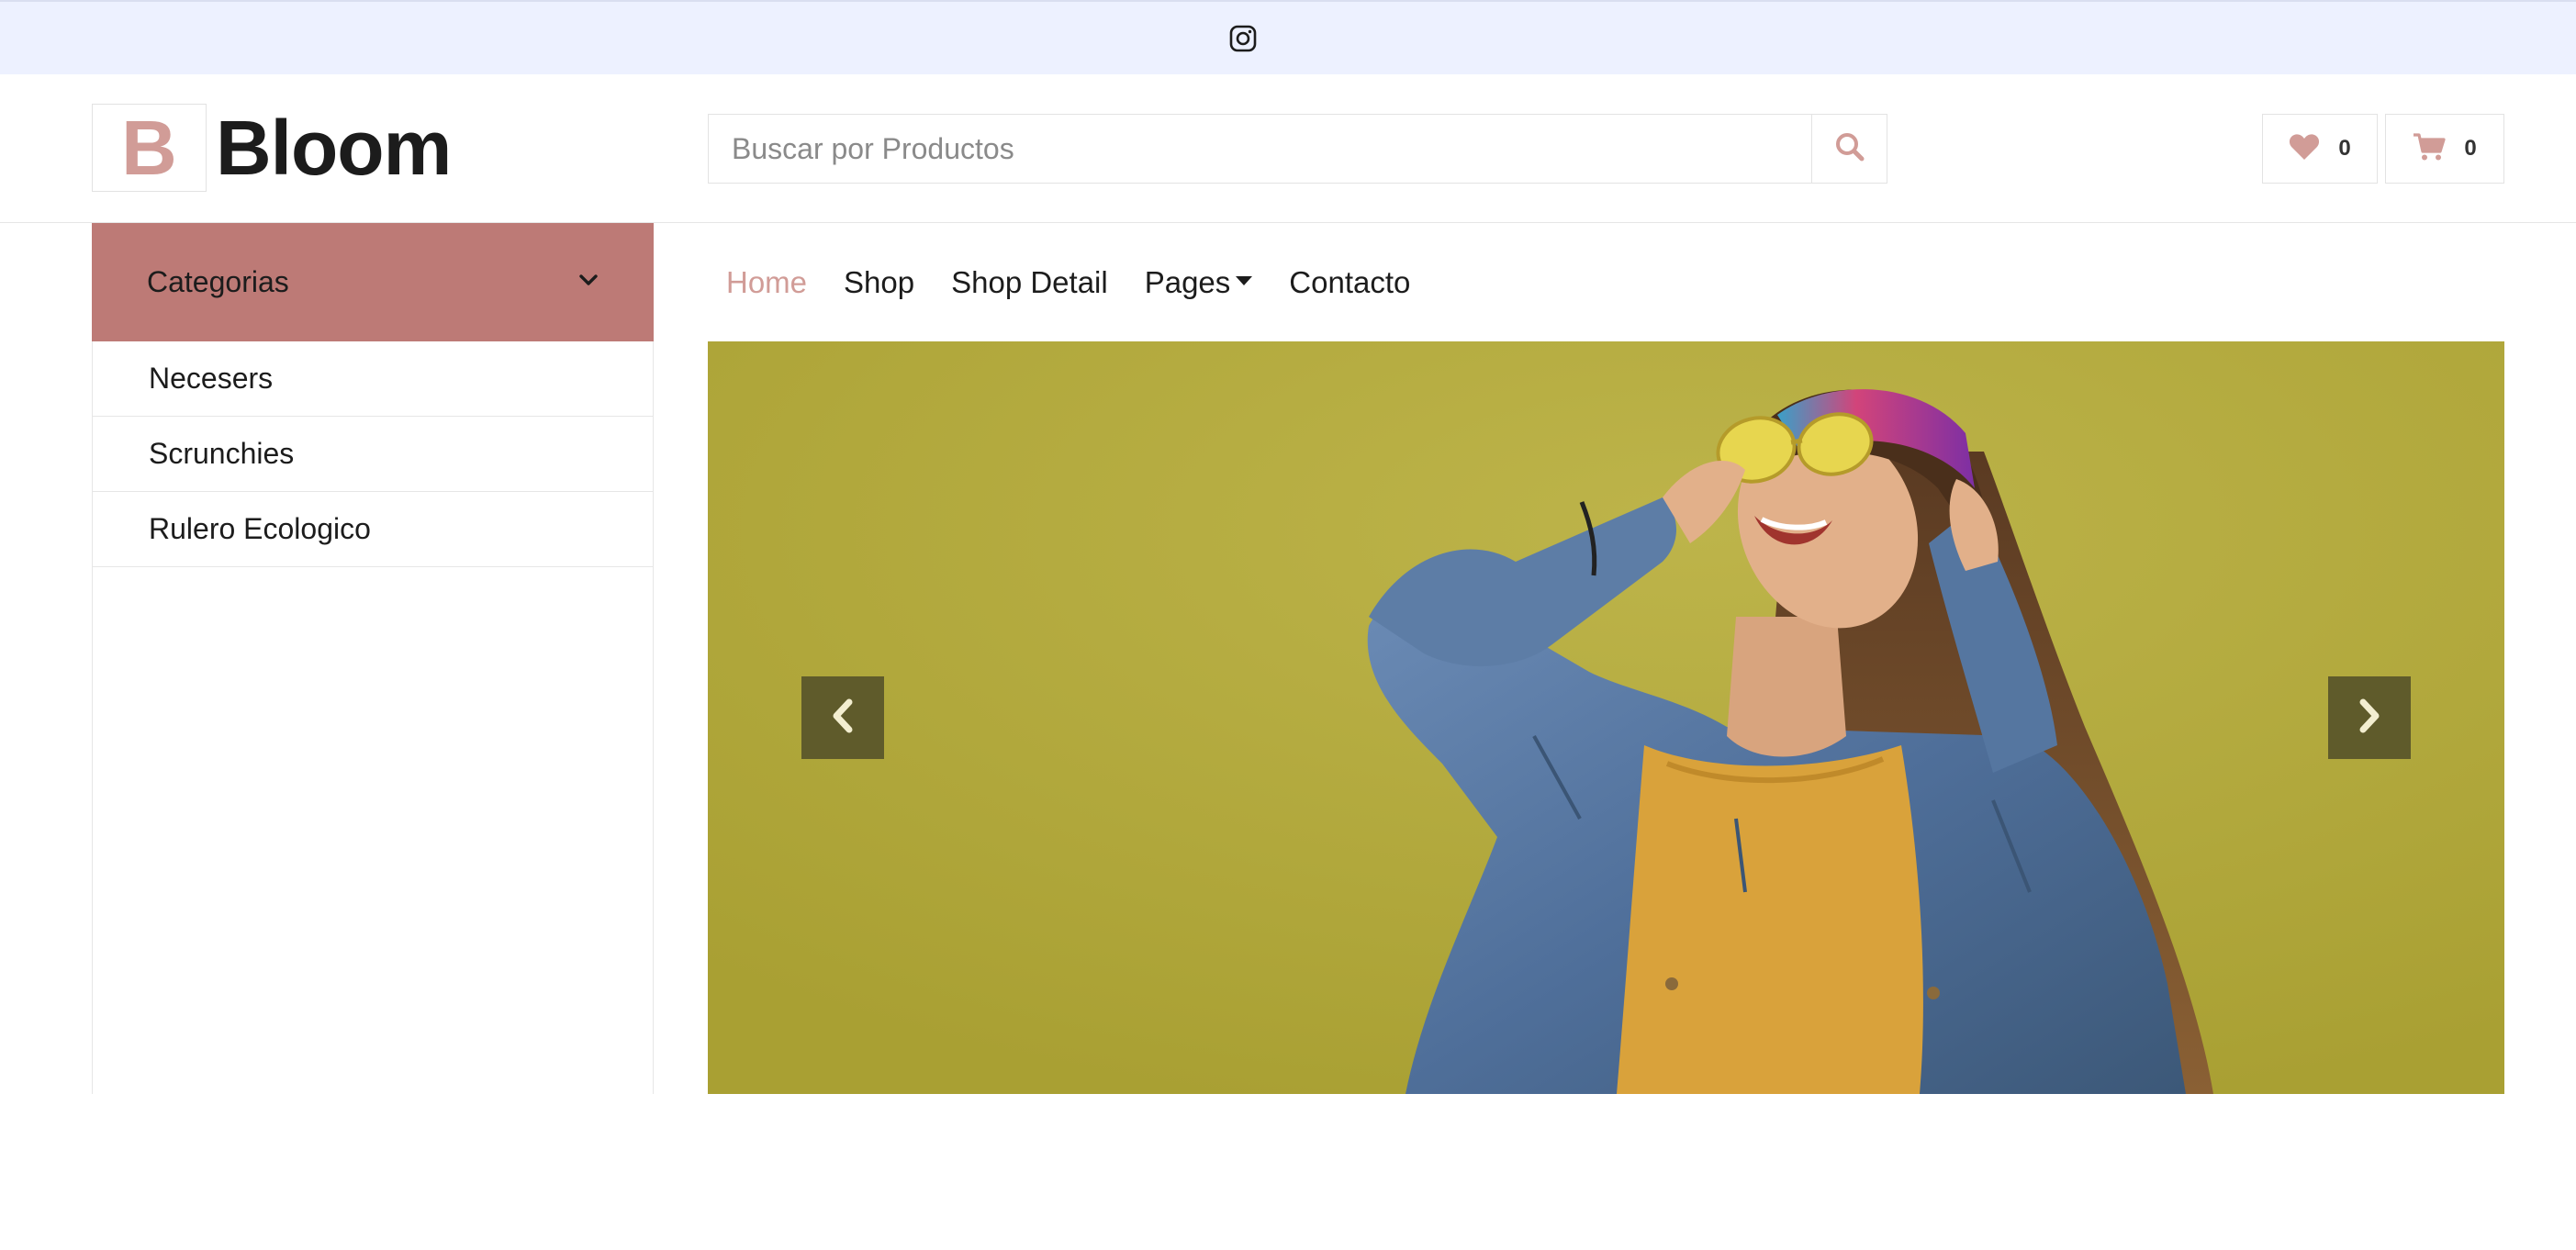 This screenshot has width=2576, height=1250. What do you see at coordinates (2429, 149) in the screenshot?
I see `cart-icon` at bounding box center [2429, 149].